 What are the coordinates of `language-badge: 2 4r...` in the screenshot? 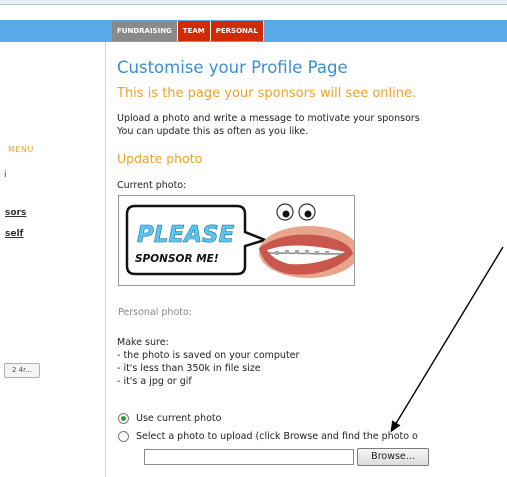 It's located at (22, 370).